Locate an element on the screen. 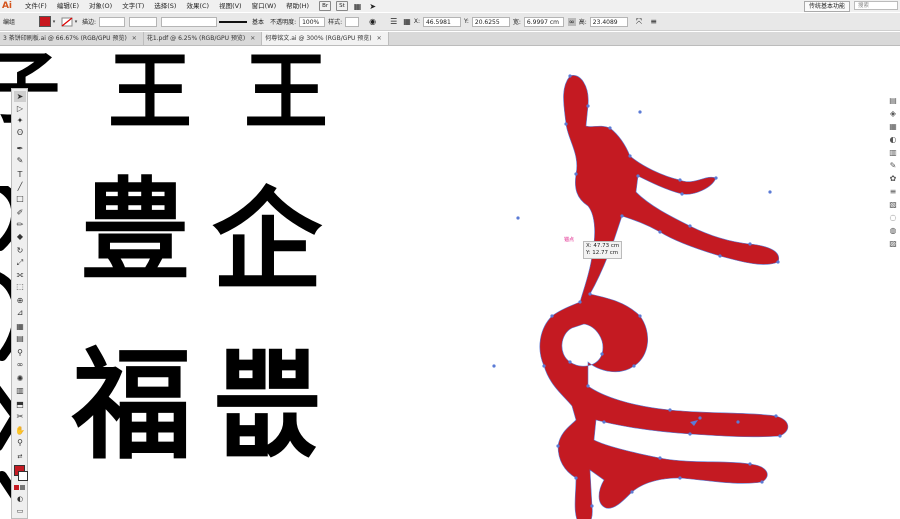 This screenshot has width=900, height=519. h-field: 23.4089 is located at coordinates (608, 21).